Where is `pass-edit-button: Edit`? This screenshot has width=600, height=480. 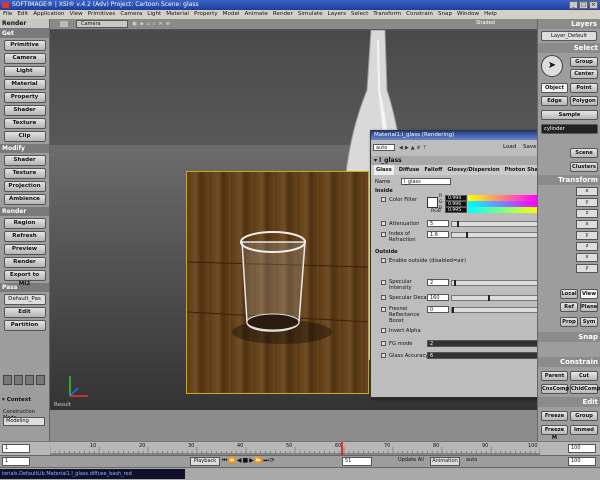
pass-edit-button: Edit is located at coordinates (24, 312).